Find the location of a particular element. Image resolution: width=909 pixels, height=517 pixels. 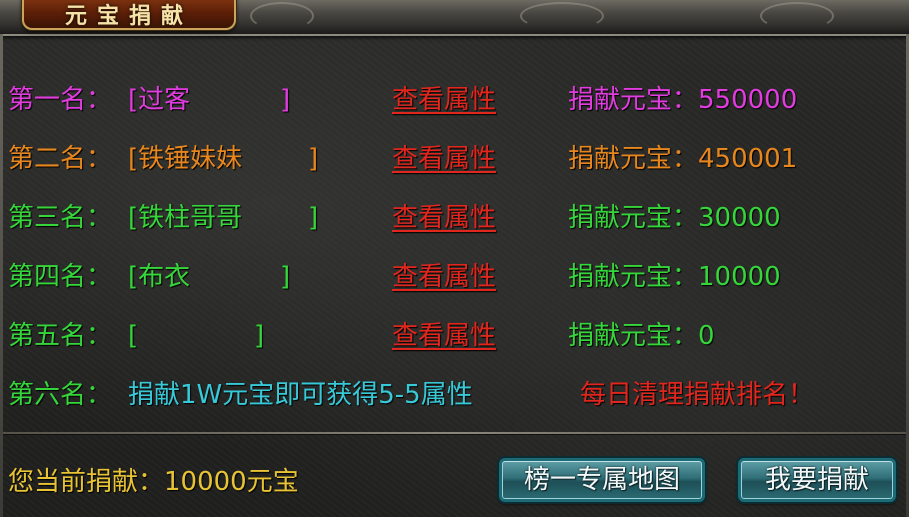

donation-amount: 捐献元宝：10000 is located at coordinates (674, 277).